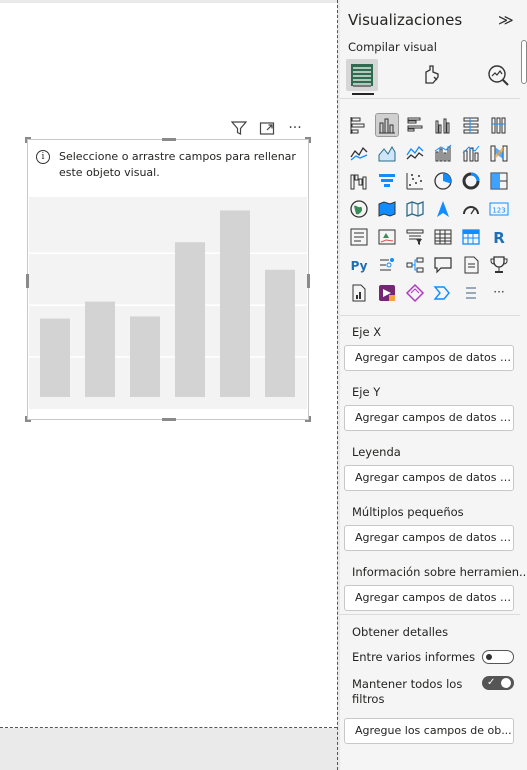 Image resolution: width=527 pixels, height=770 pixels. I want to click on treemap-icon, so click(499, 181).